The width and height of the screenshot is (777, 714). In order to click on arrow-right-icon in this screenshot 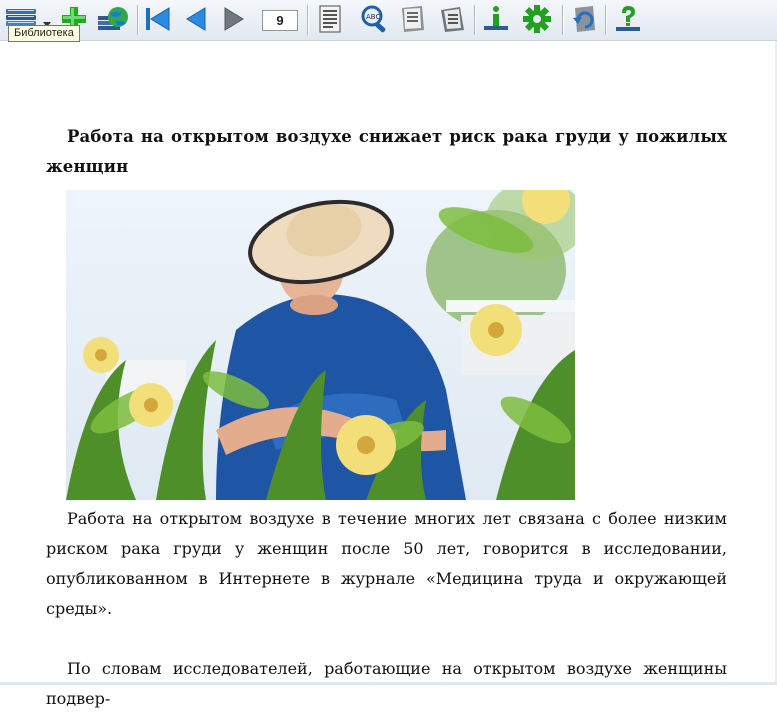, I will do `click(234, 19)`.